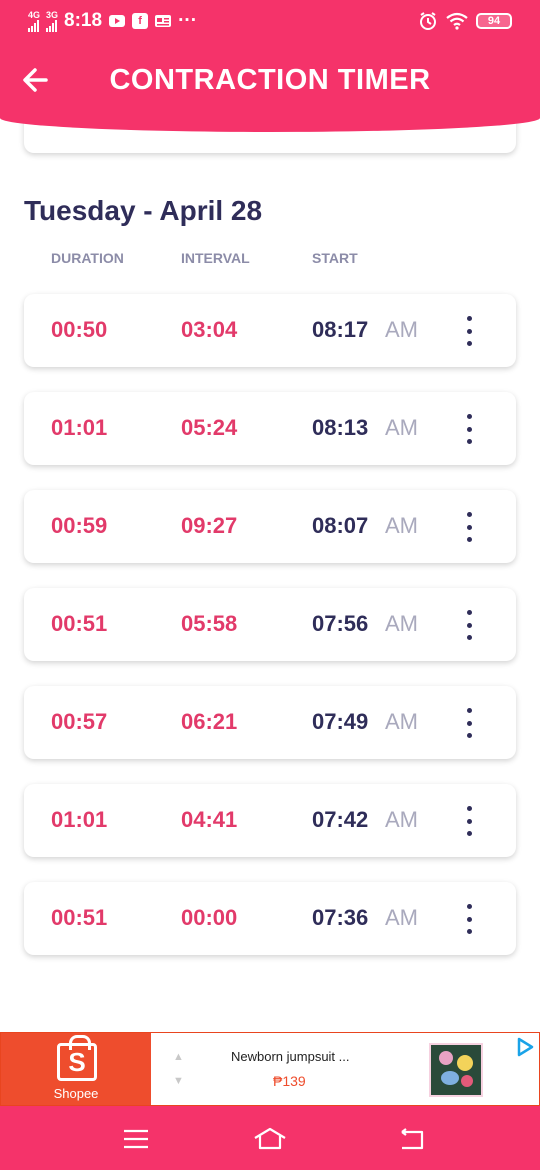 This screenshot has width=540, height=1170. I want to click on interval-value: 09:27, so click(209, 525).